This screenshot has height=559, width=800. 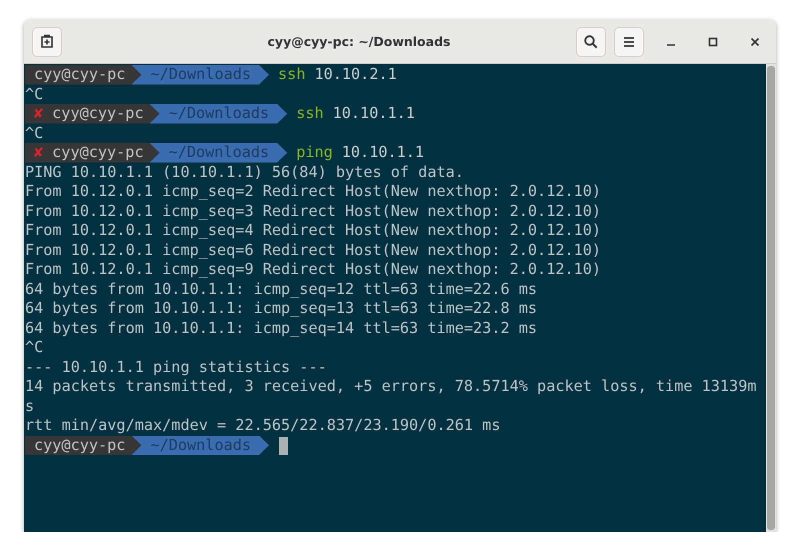 I want to click on output-line: s, so click(x=29, y=406).